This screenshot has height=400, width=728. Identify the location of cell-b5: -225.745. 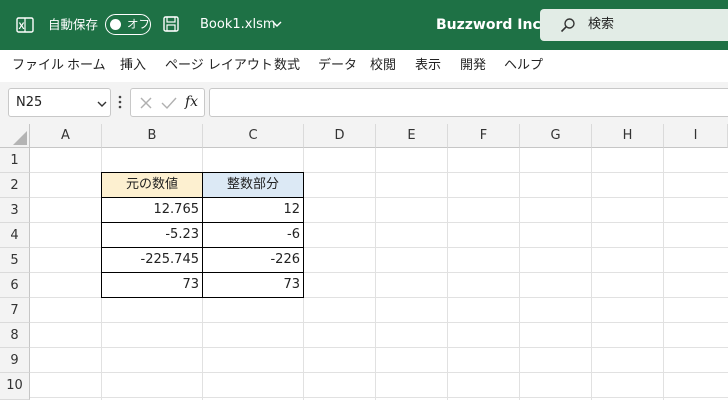
(152, 260).